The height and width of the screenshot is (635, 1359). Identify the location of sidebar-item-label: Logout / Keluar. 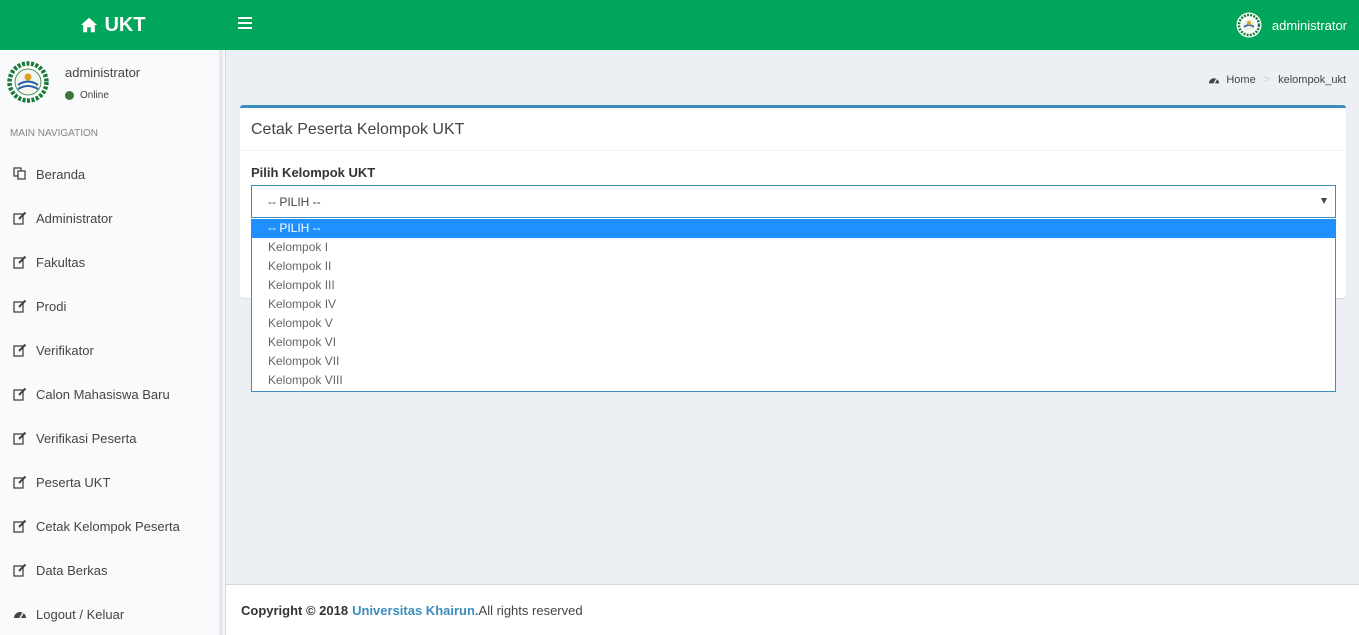
(80, 614).